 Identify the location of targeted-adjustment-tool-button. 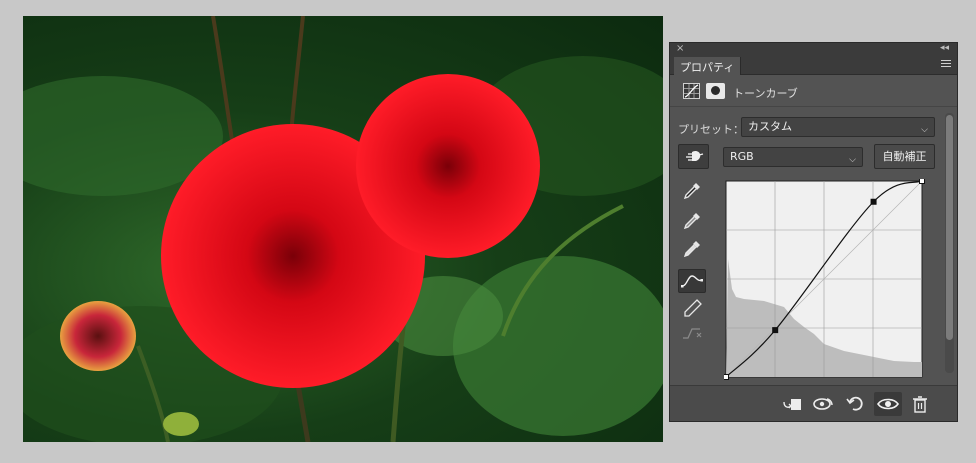
(693, 156).